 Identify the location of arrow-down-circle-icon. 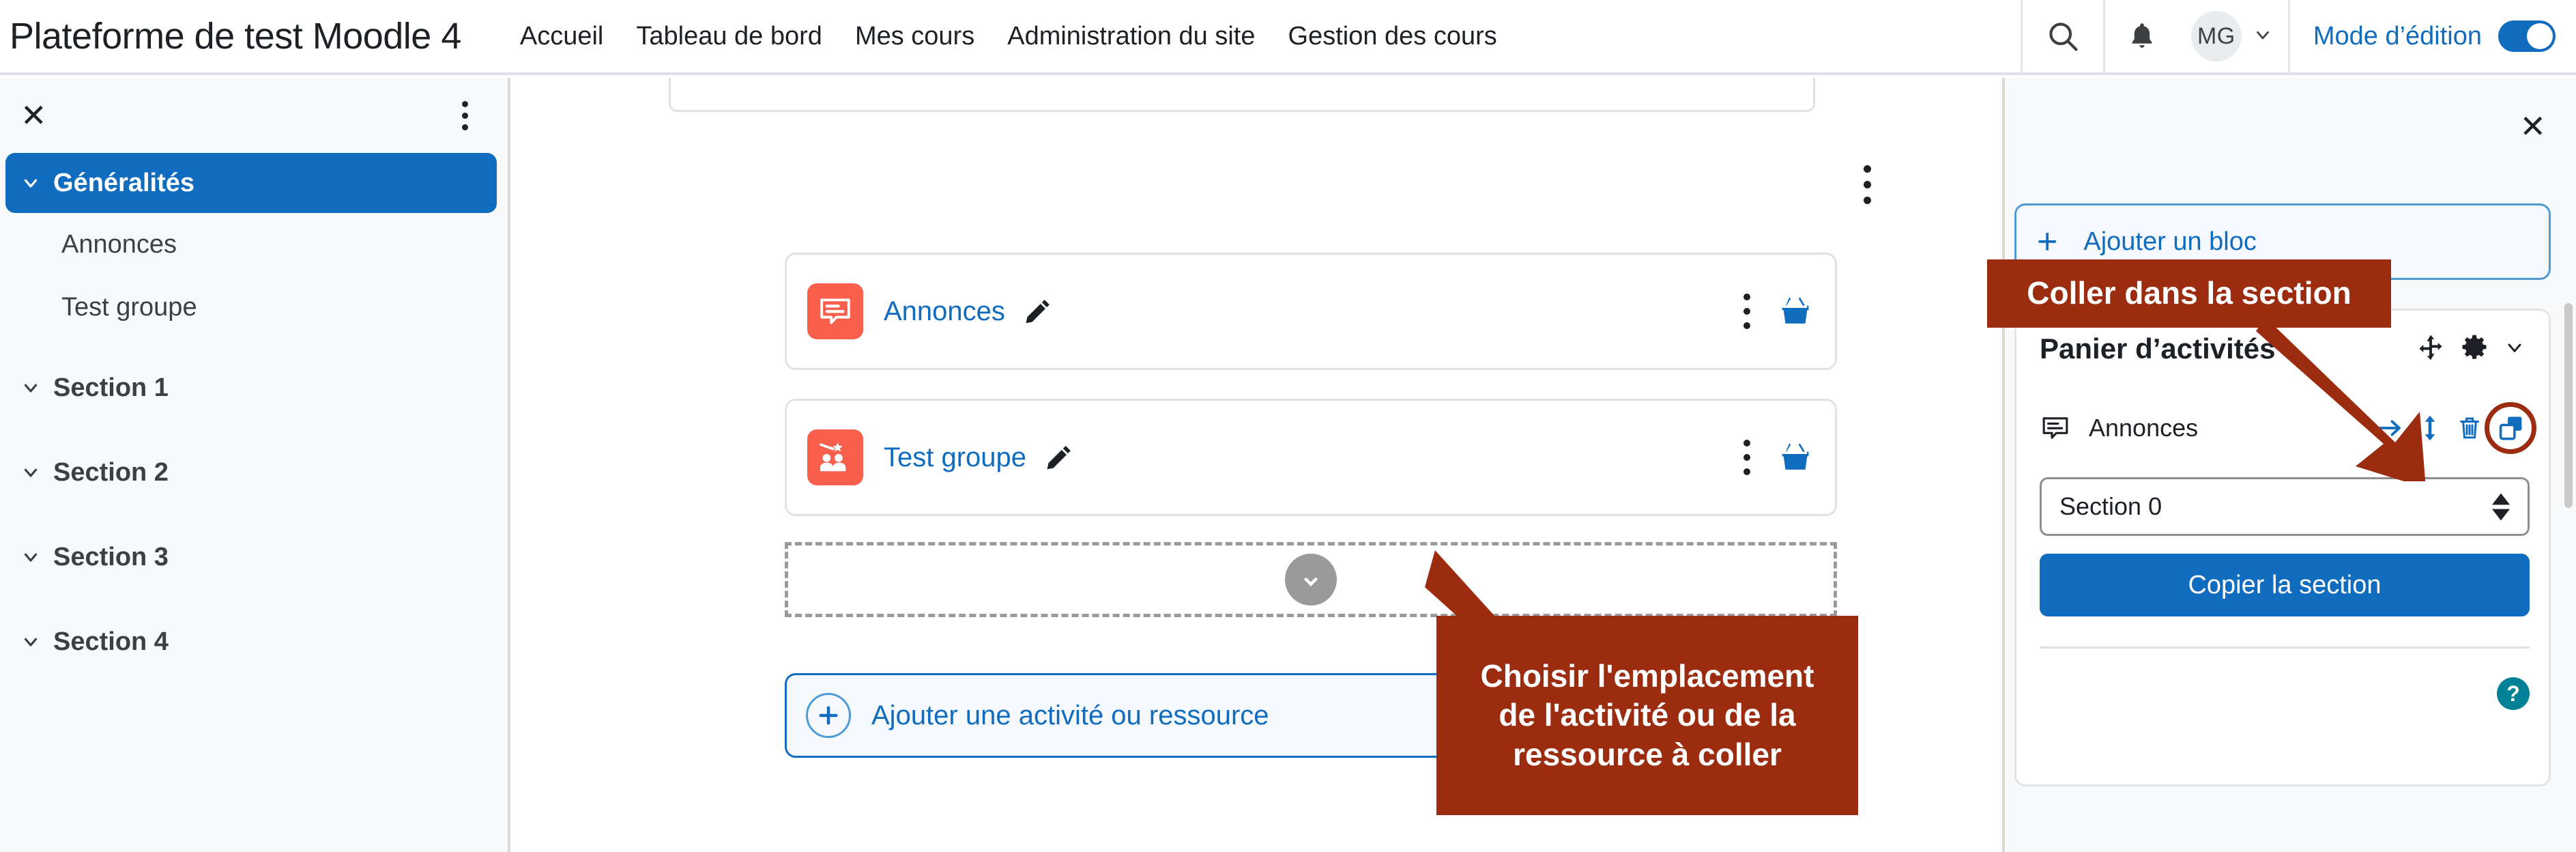
(1311, 580).